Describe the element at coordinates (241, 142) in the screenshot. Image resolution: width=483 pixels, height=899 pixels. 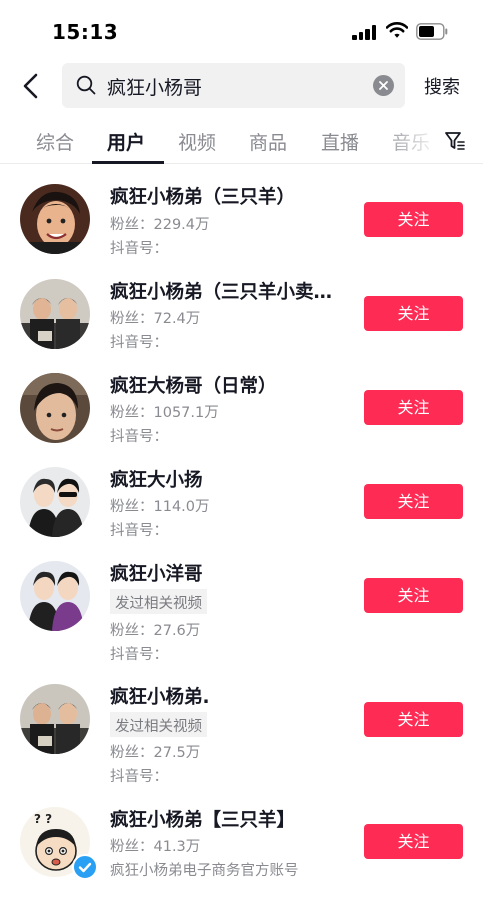
I see `result-tabs: 综合 用户 视频 商品 直播 音乐` at that location.